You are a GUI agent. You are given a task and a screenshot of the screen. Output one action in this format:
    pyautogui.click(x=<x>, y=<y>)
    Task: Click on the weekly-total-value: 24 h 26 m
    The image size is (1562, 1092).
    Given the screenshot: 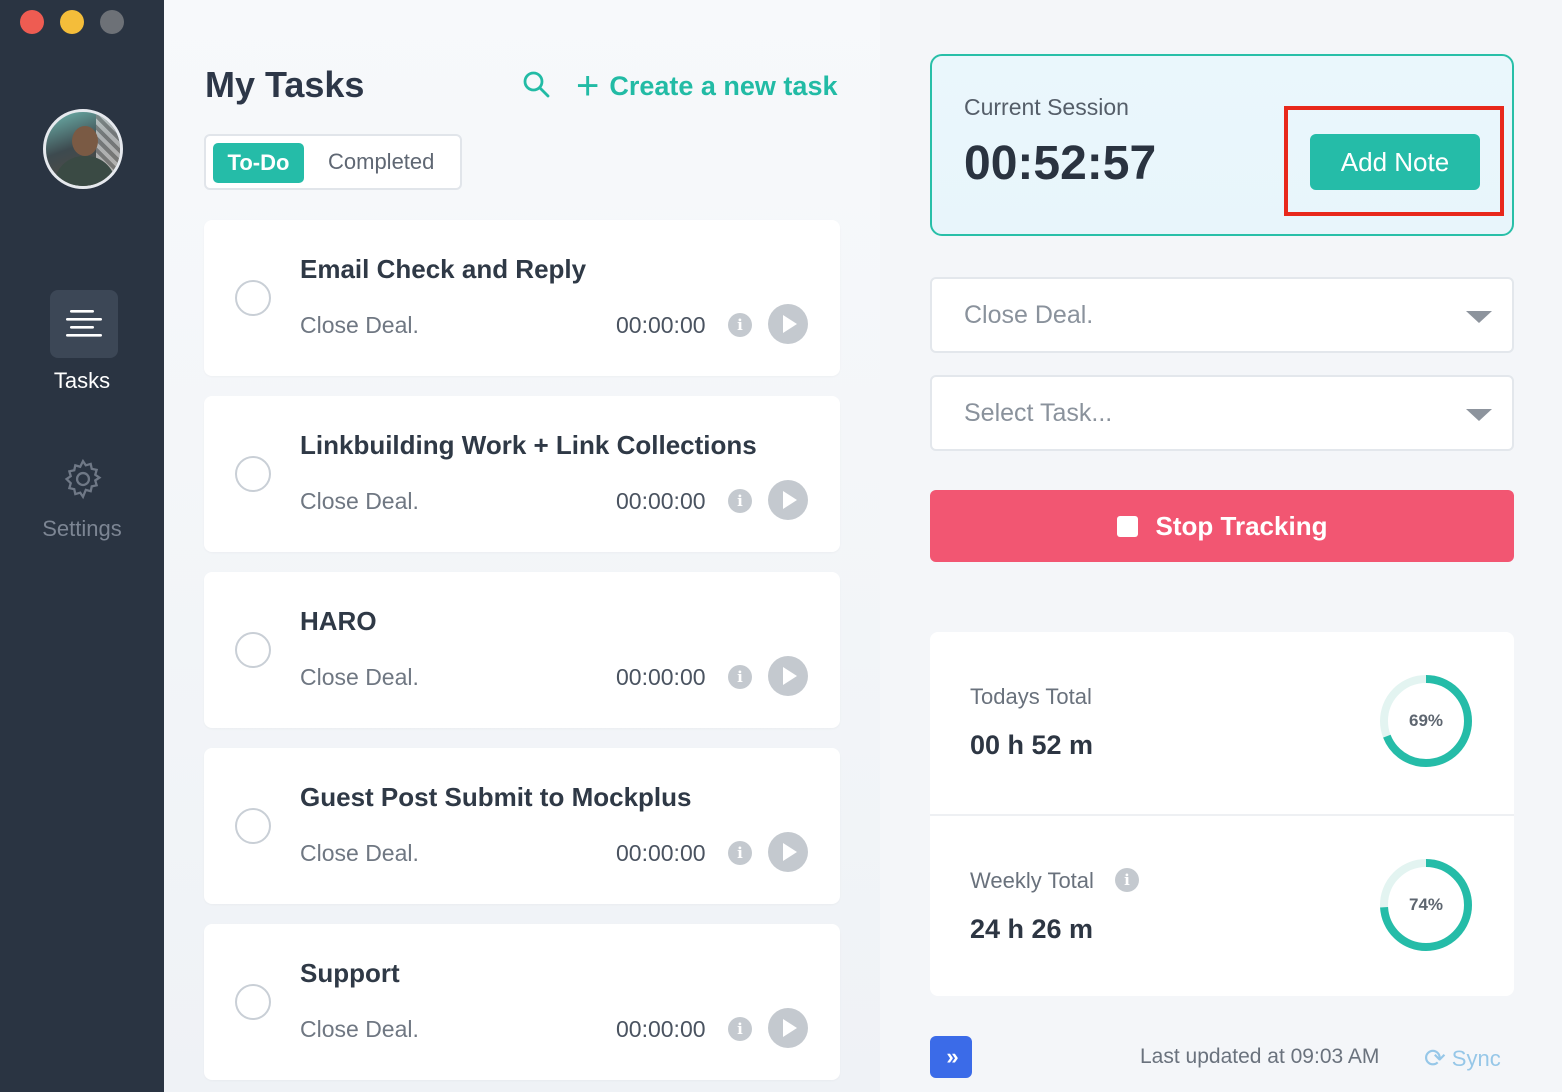 What is the action you would take?
    pyautogui.click(x=1032, y=929)
    